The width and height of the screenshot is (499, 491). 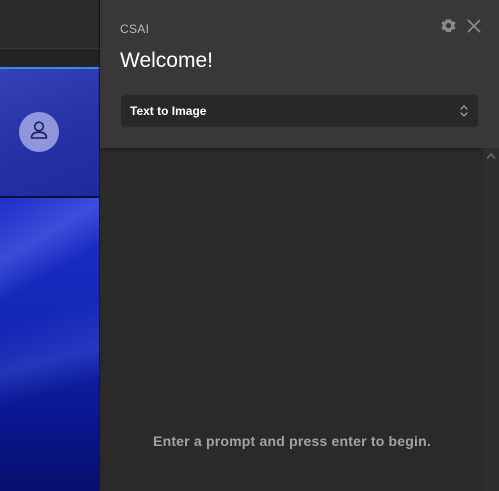 What do you see at coordinates (49, 344) in the screenshot?
I see `background-wallpaper` at bounding box center [49, 344].